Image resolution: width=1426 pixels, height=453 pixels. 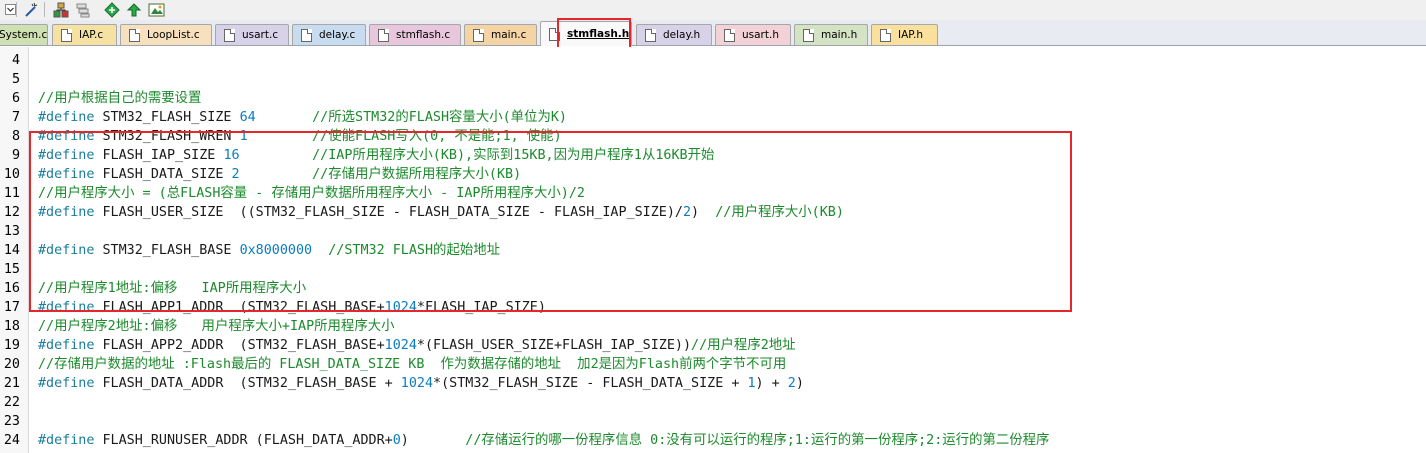 What do you see at coordinates (11, 193) in the screenshot?
I see `line-number: 11` at bounding box center [11, 193].